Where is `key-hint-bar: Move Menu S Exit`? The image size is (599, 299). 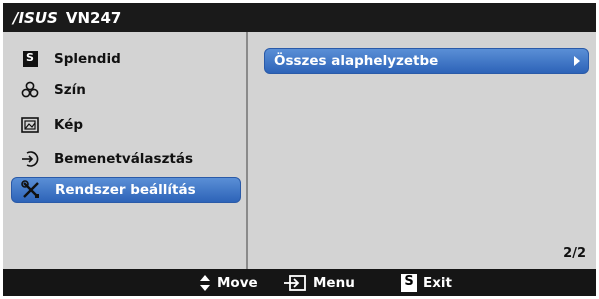
key-hint-bar: Move Menu S Exit is located at coordinates (299, 282).